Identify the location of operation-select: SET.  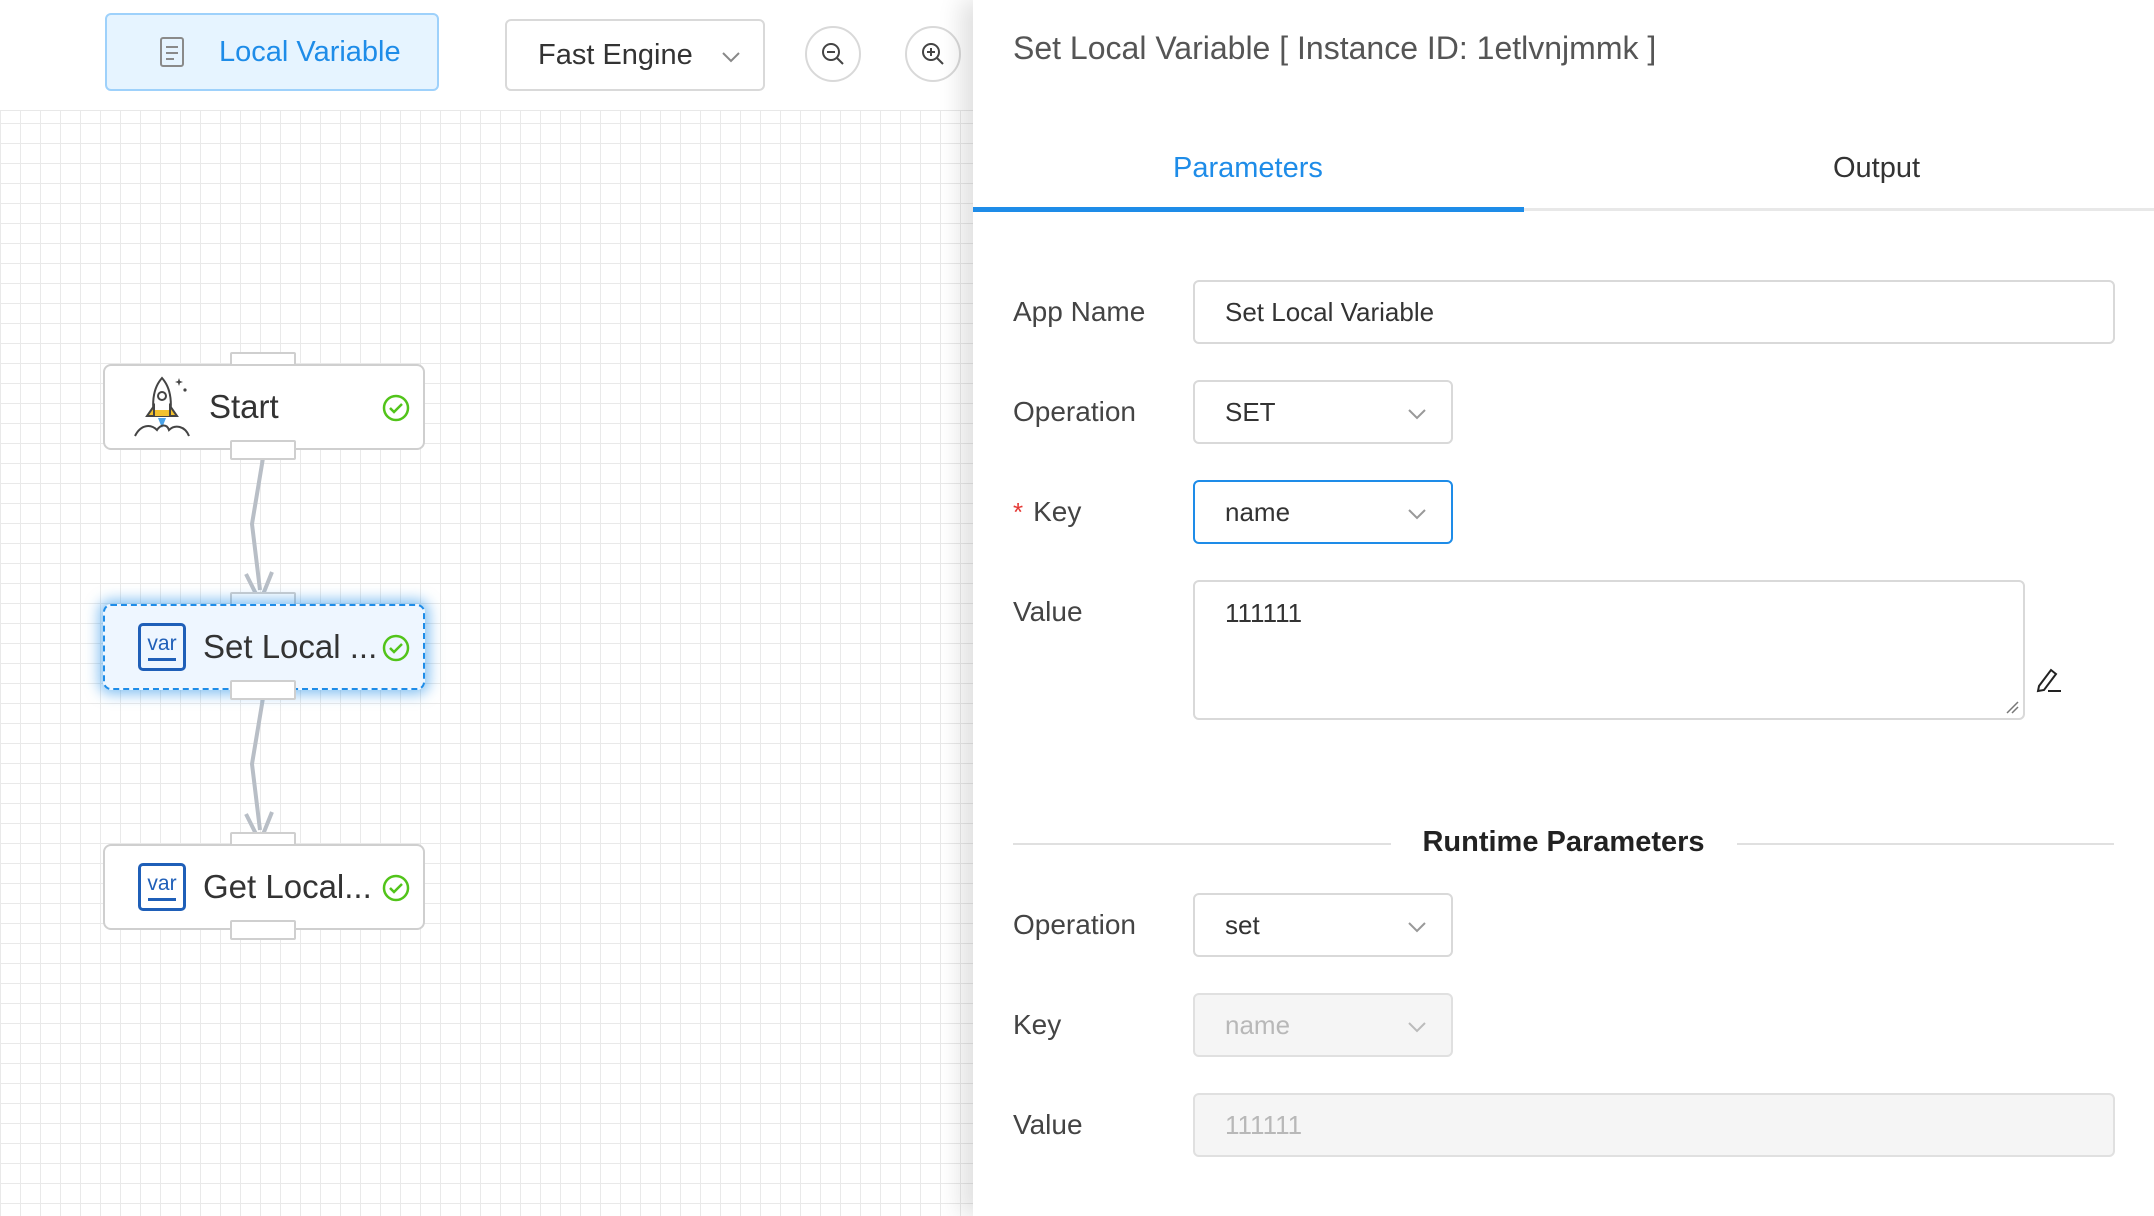
(1323, 412).